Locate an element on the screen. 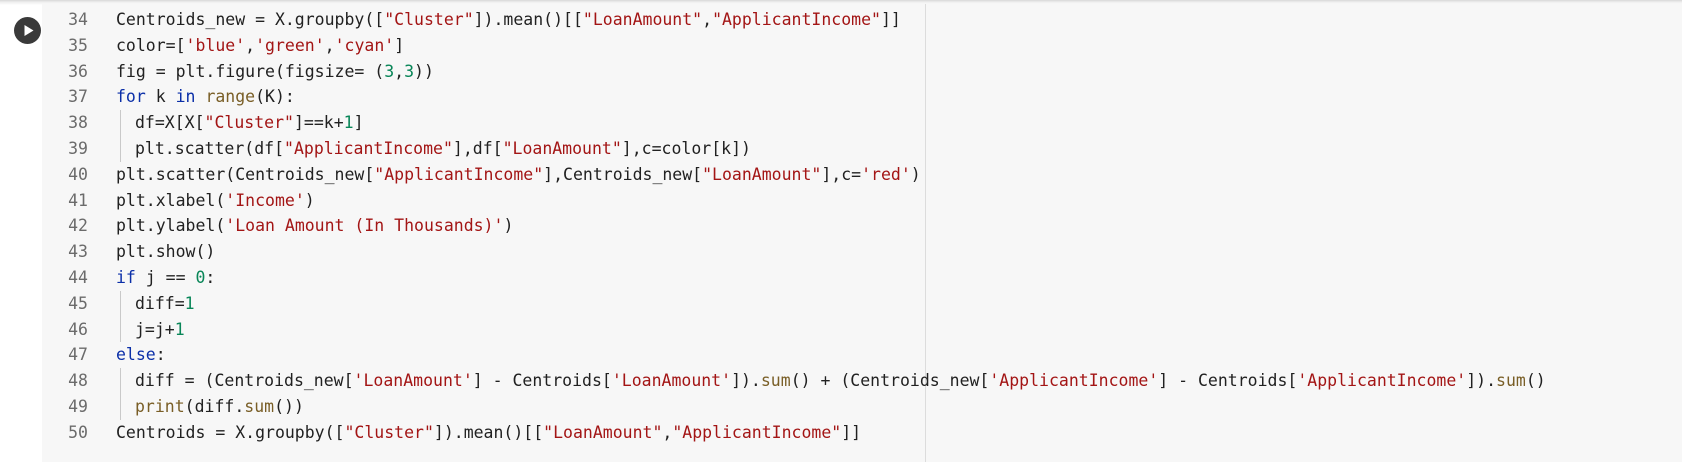 The image size is (1682, 462). code-token: ] is located at coordinates (358, 123).